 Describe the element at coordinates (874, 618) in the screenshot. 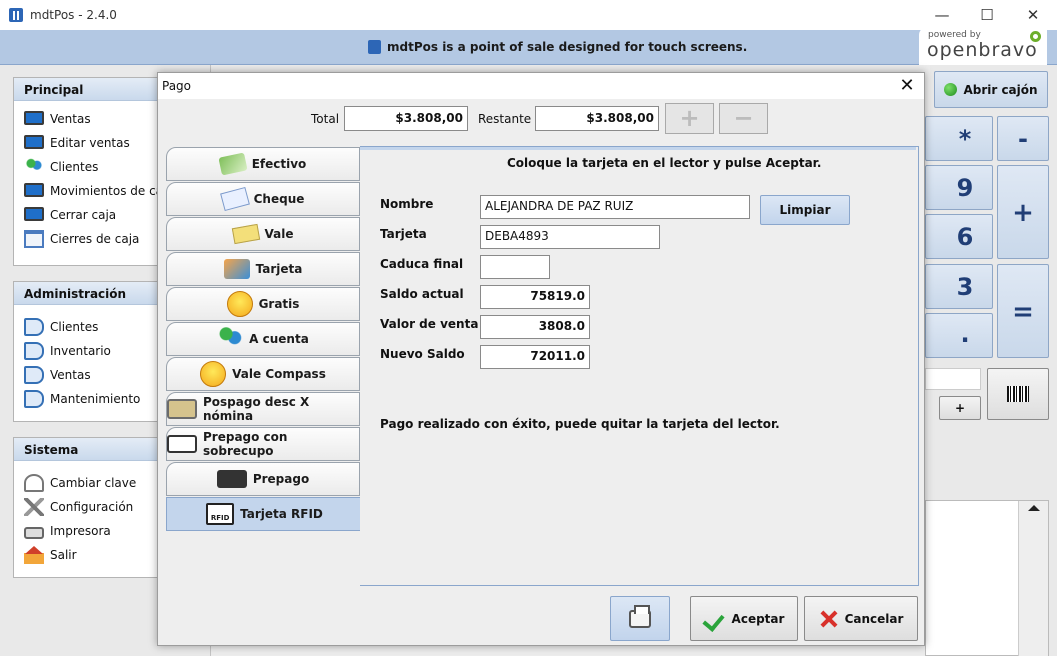

I see `cancel-label: Cancelar` at that location.